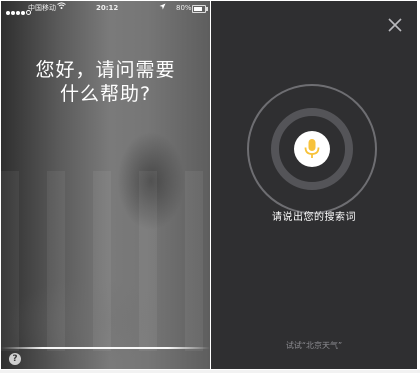  I want to click on greeting-line-1: 您好，请问需要, so click(105, 70).